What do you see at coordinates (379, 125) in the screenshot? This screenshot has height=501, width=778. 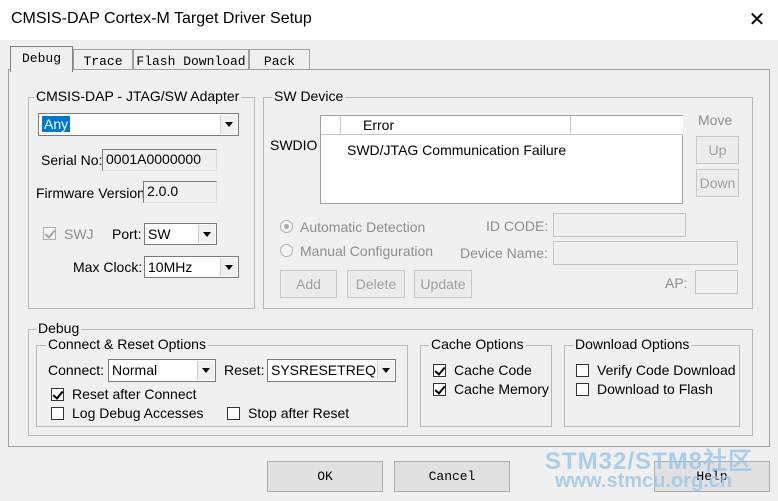 I see `sw-list-column-error: Error` at bounding box center [379, 125].